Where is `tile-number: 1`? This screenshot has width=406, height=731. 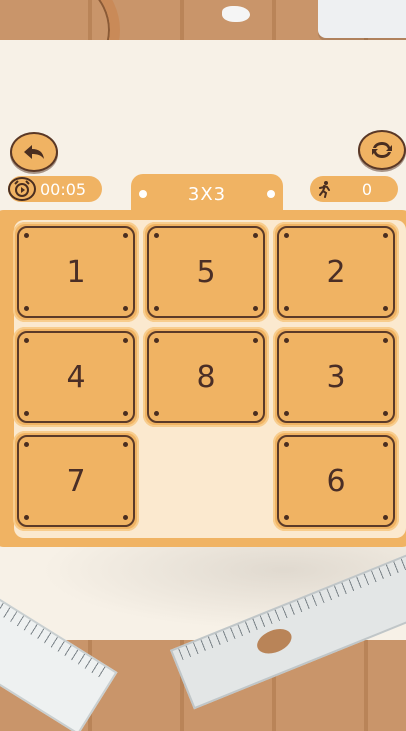 tile-number: 1 is located at coordinates (76, 272).